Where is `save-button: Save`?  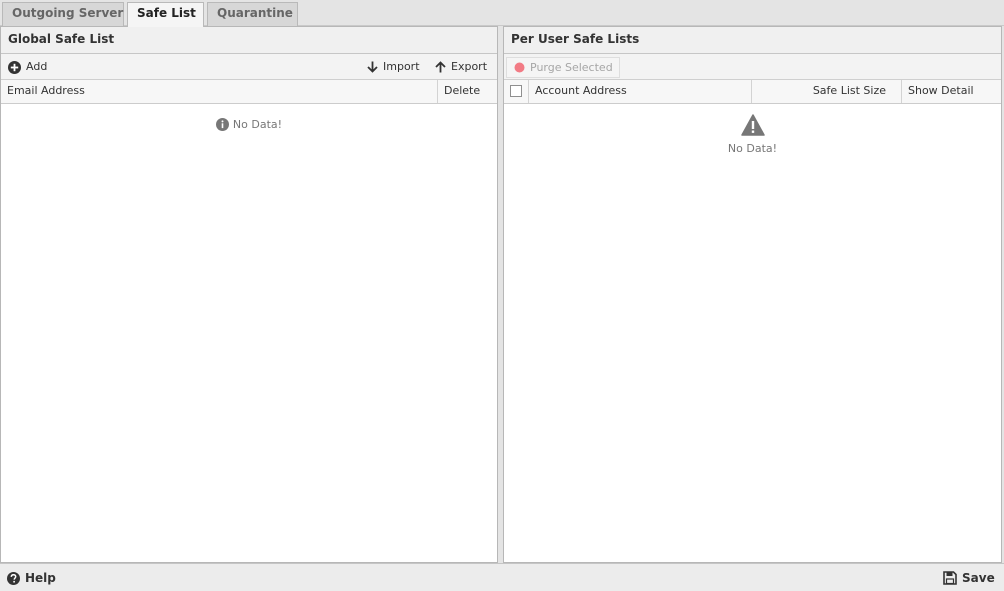
save-button: Save is located at coordinates (969, 578).